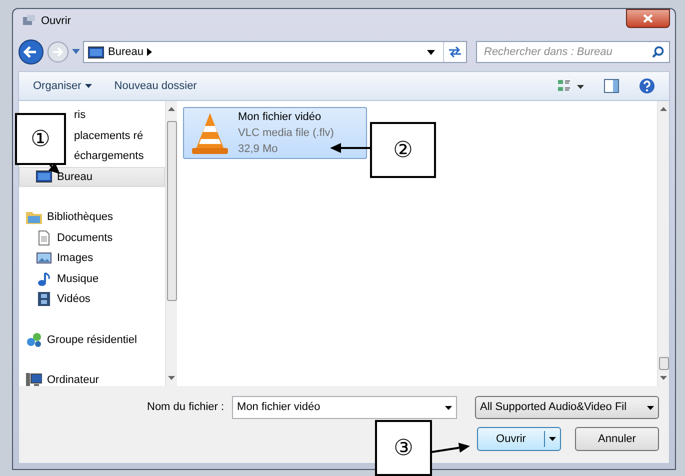 The height and width of the screenshot is (476, 685). I want to click on image-icon, so click(44, 258).